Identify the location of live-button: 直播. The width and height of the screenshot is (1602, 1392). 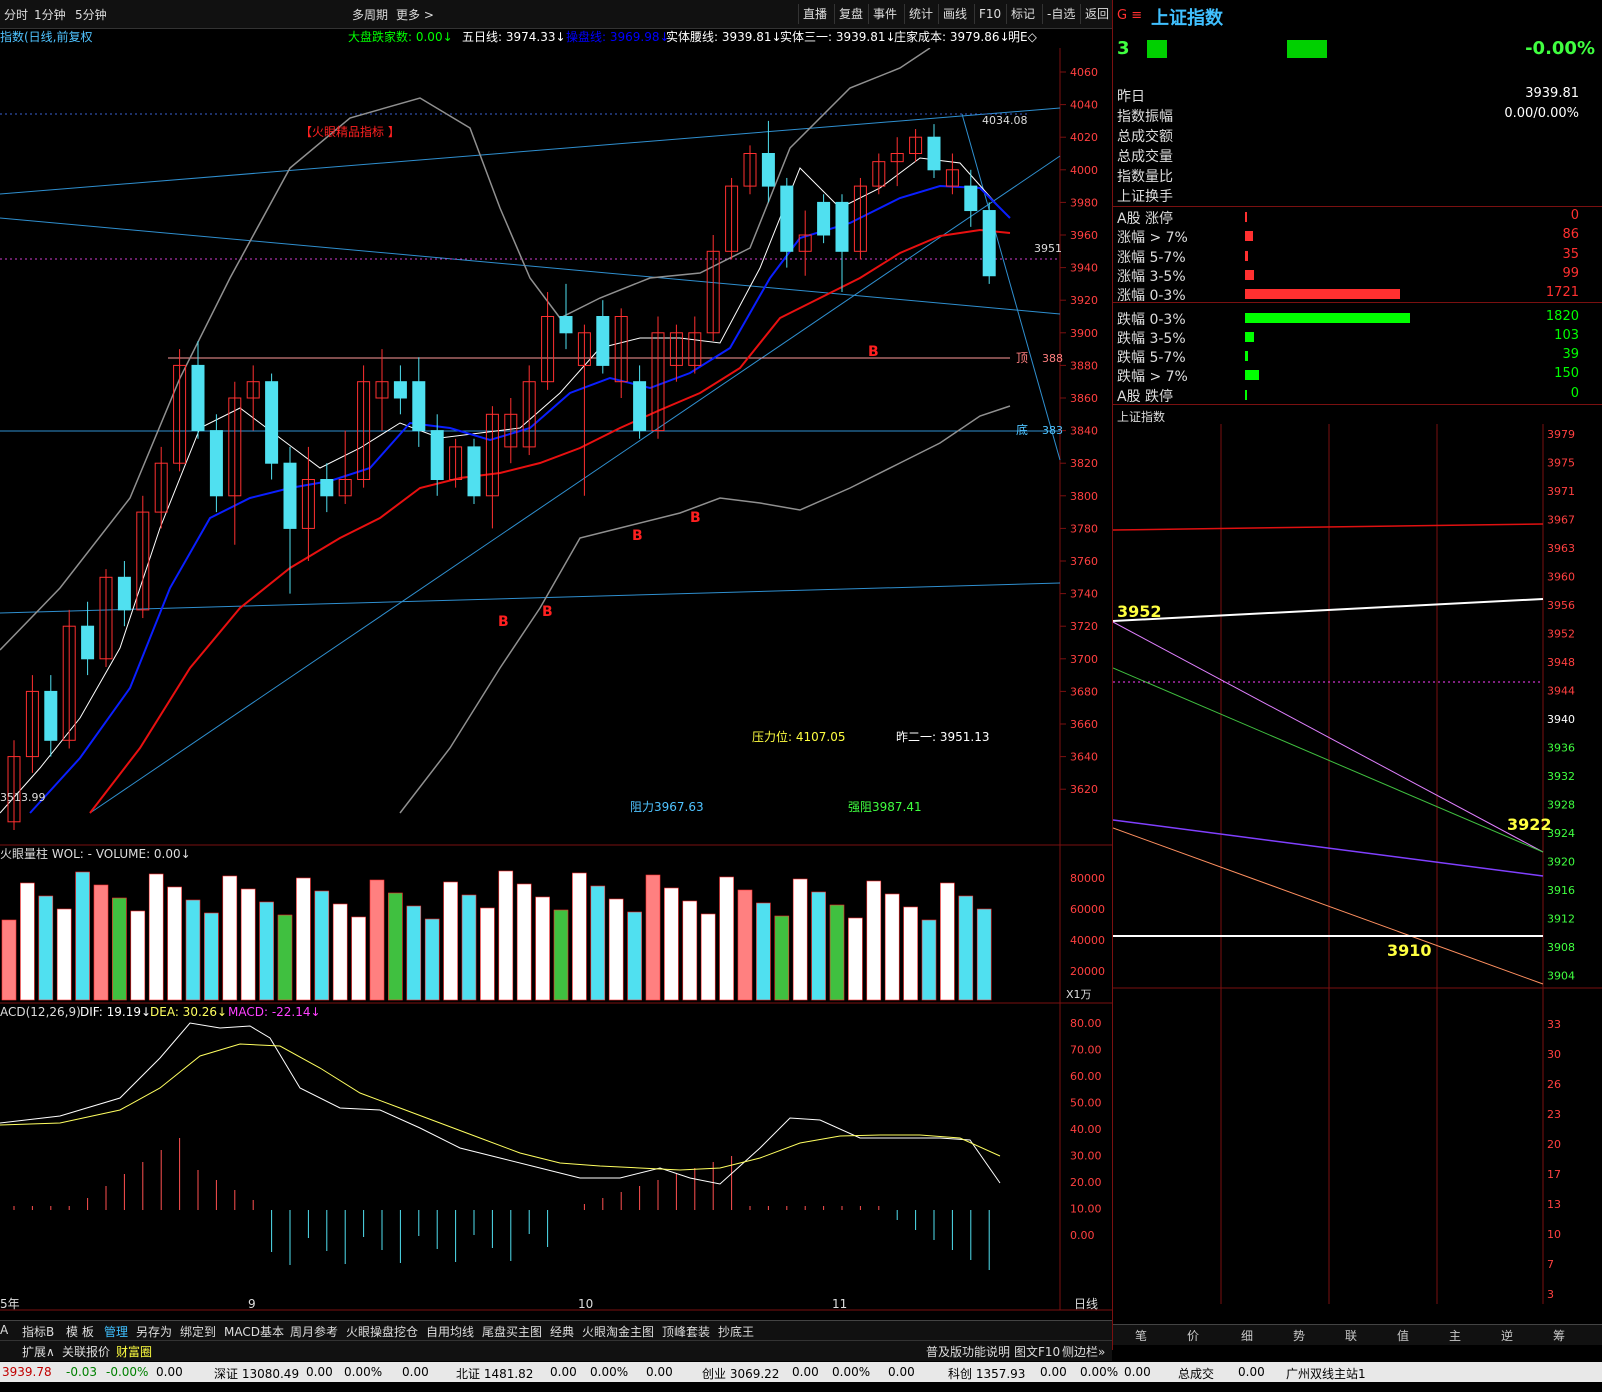
(814, 14).